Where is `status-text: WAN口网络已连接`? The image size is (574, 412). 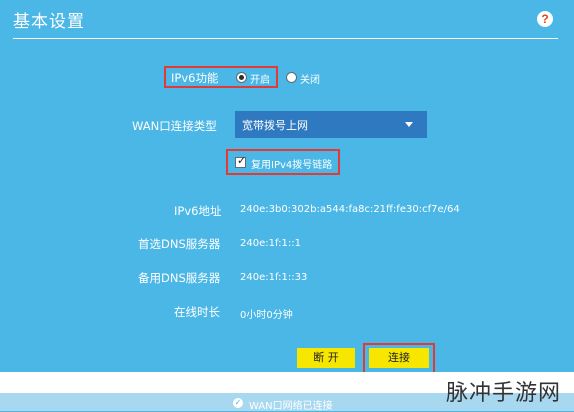
status-text: WAN口网络已连接 is located at coordinates (291, 406).